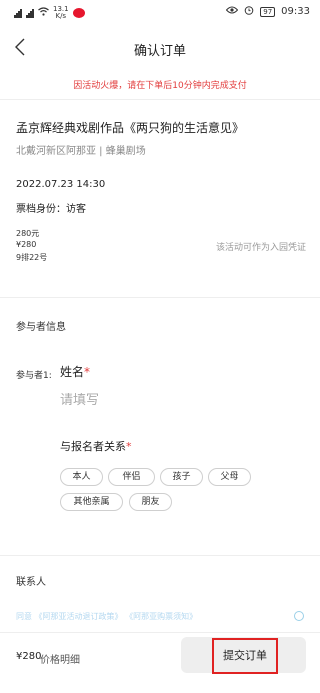  Describe the element at coordinates (32, 257) in the screenshot. I see `ticket-seat: 9排22号` at that location.